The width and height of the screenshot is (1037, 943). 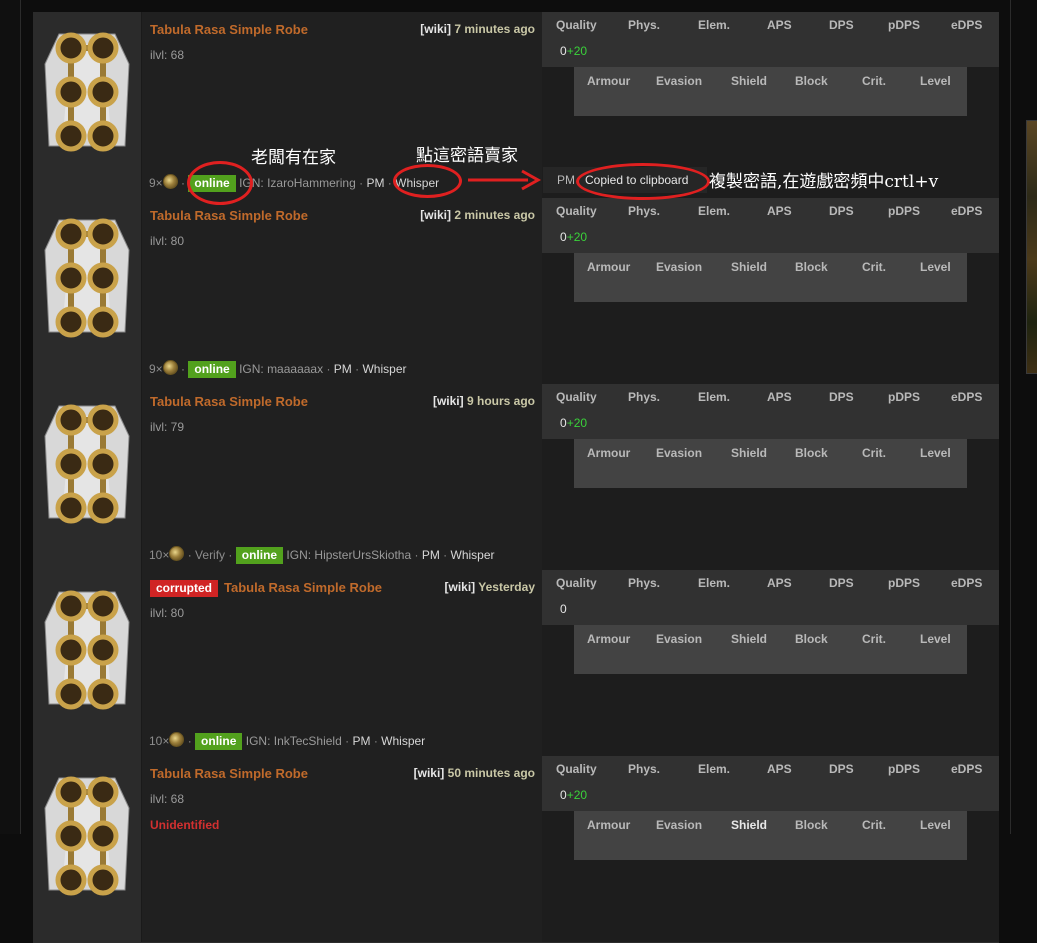 I want to click on seller-ign: IGN: InkTecShield, so click(x=293, y=741).